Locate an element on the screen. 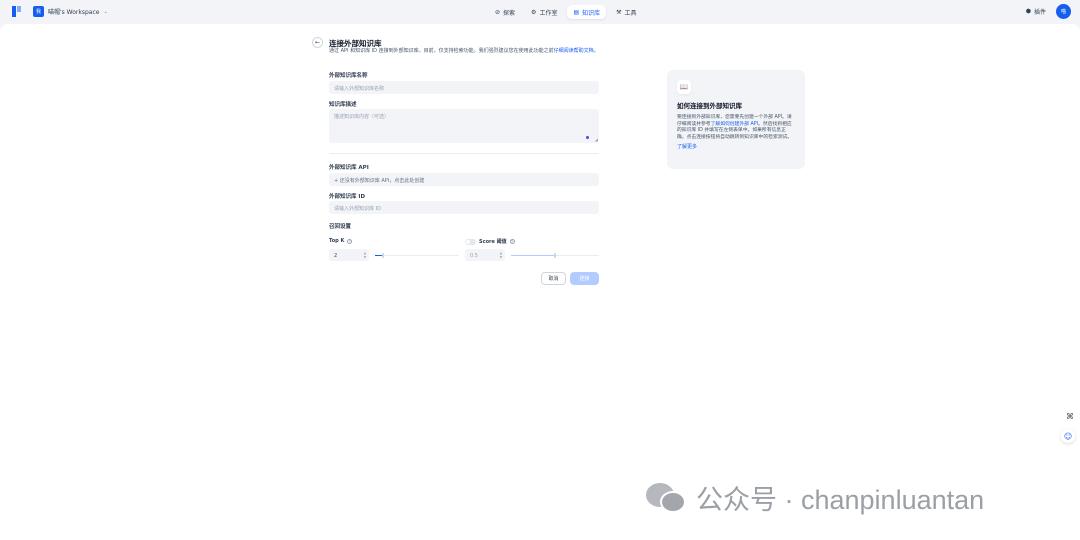  nav-studio: ⚙ 工作室 is located at coordinates (544, 12).